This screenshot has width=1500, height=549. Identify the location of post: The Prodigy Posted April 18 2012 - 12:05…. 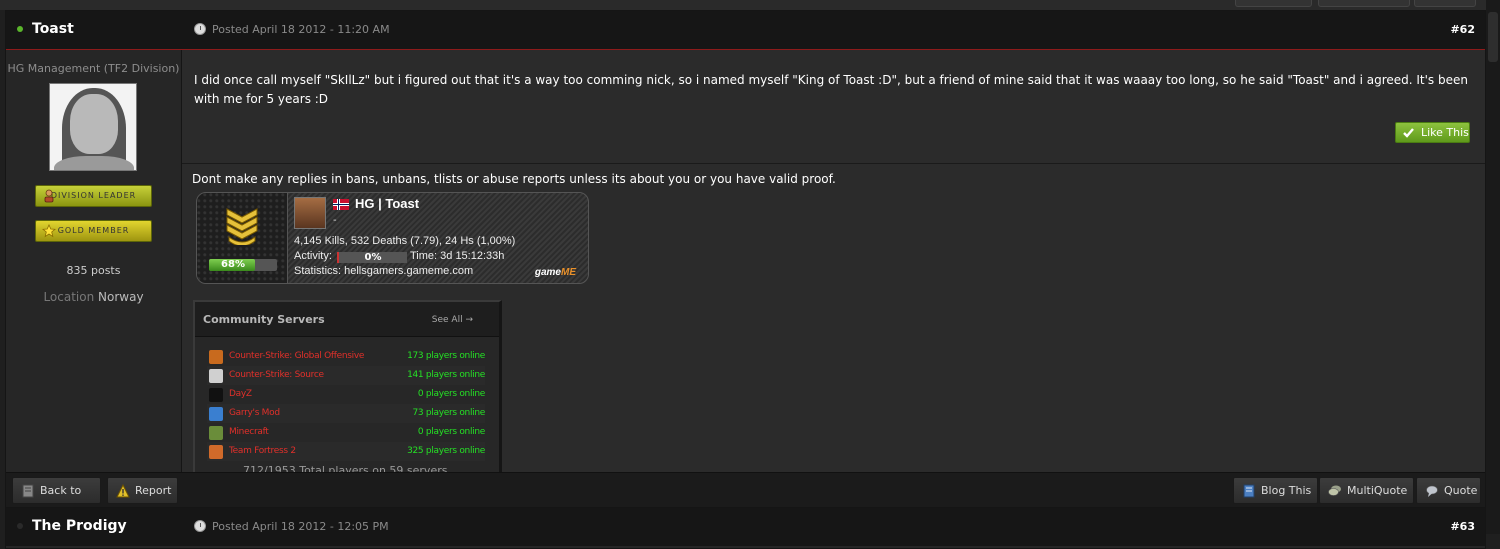
(745, 528).